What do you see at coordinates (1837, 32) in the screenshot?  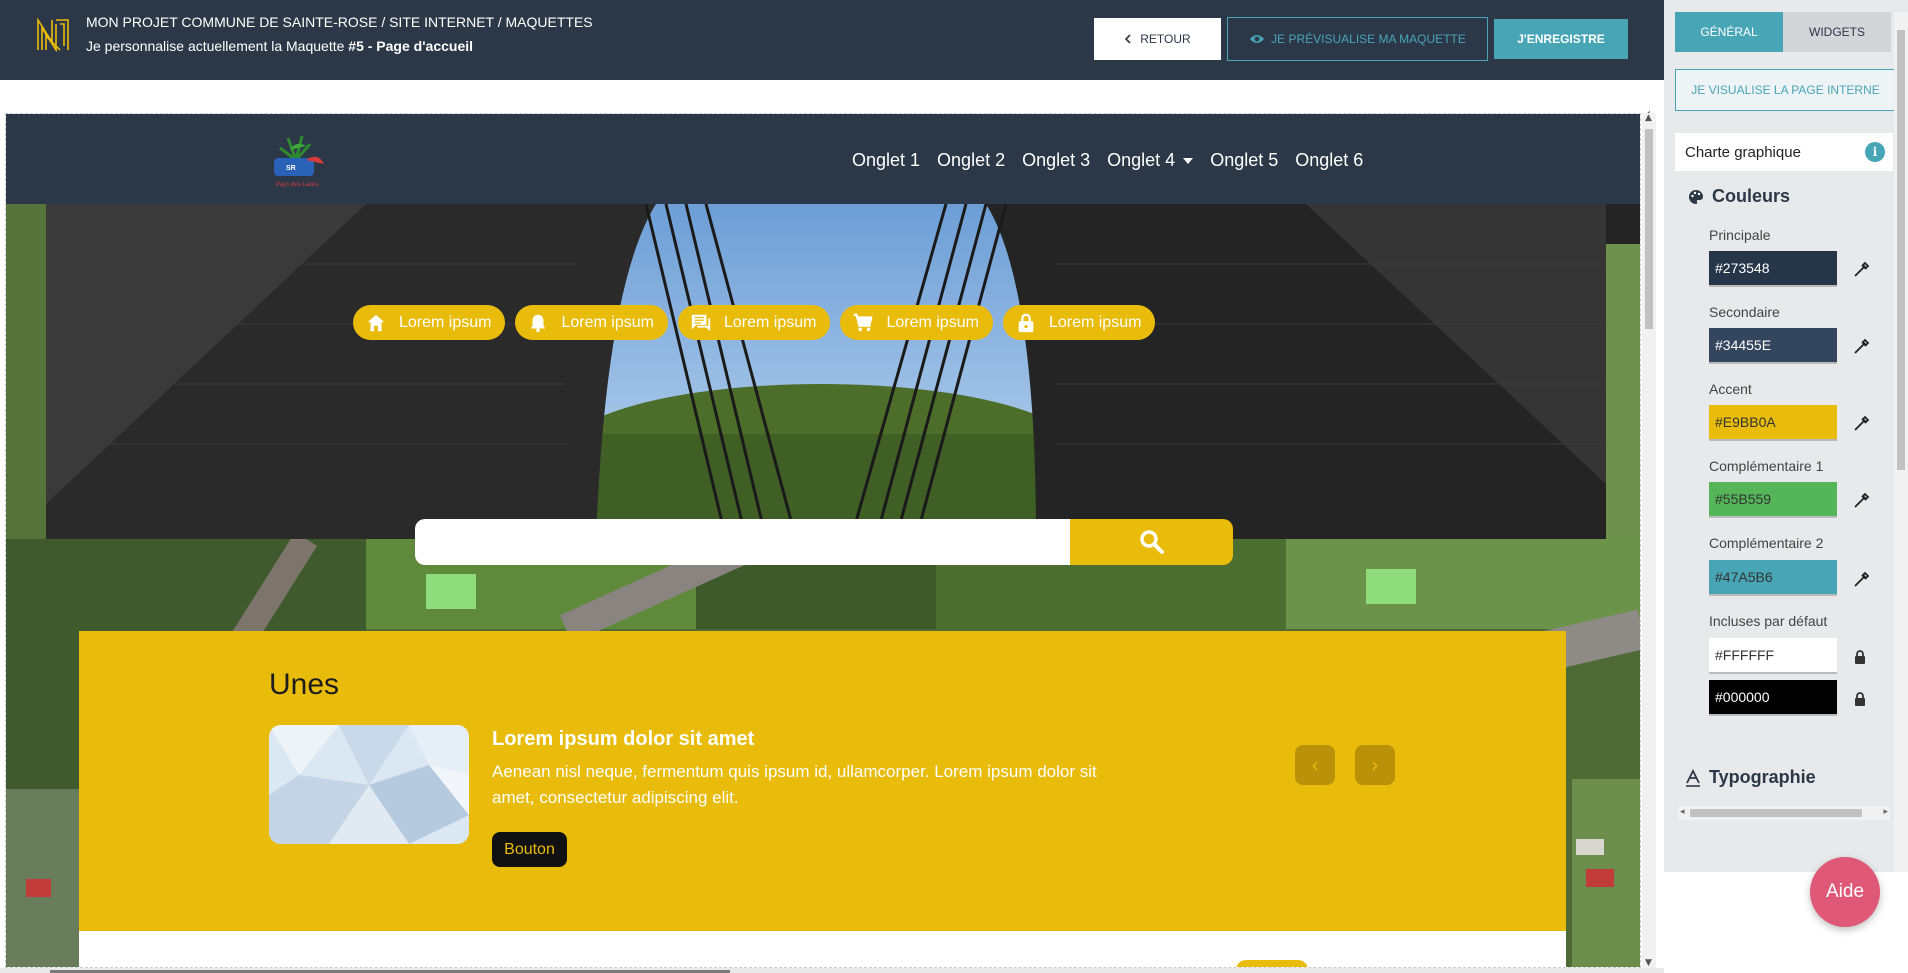 I see `tab-widgets: WIDGETS` at bounding box center [1837, 32].